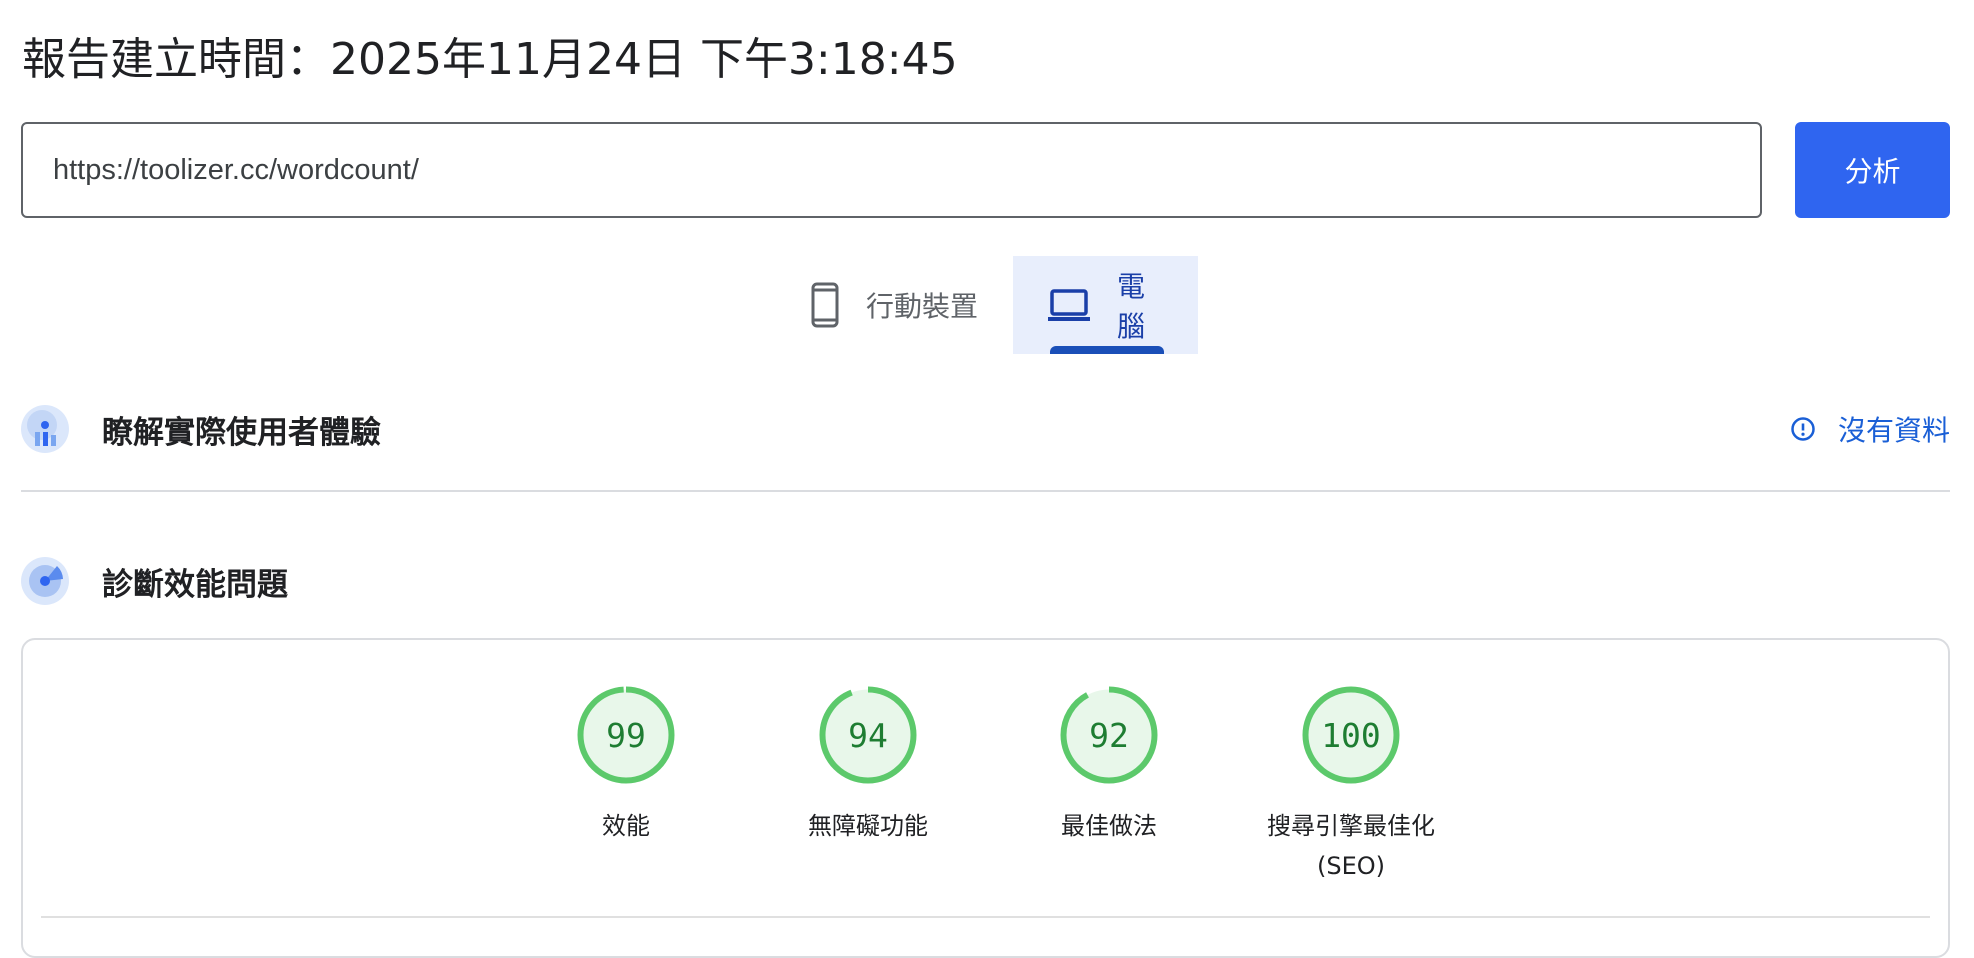 This screenshot has width=1974, height=958. I want to click on score-gauge: 92, so click(1109, 735).